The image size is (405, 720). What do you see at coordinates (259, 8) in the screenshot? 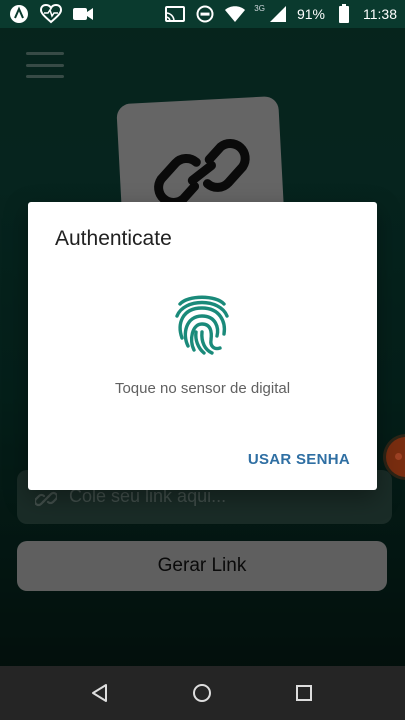
I see `network-type: 3G` at bounding box center [259, 8].